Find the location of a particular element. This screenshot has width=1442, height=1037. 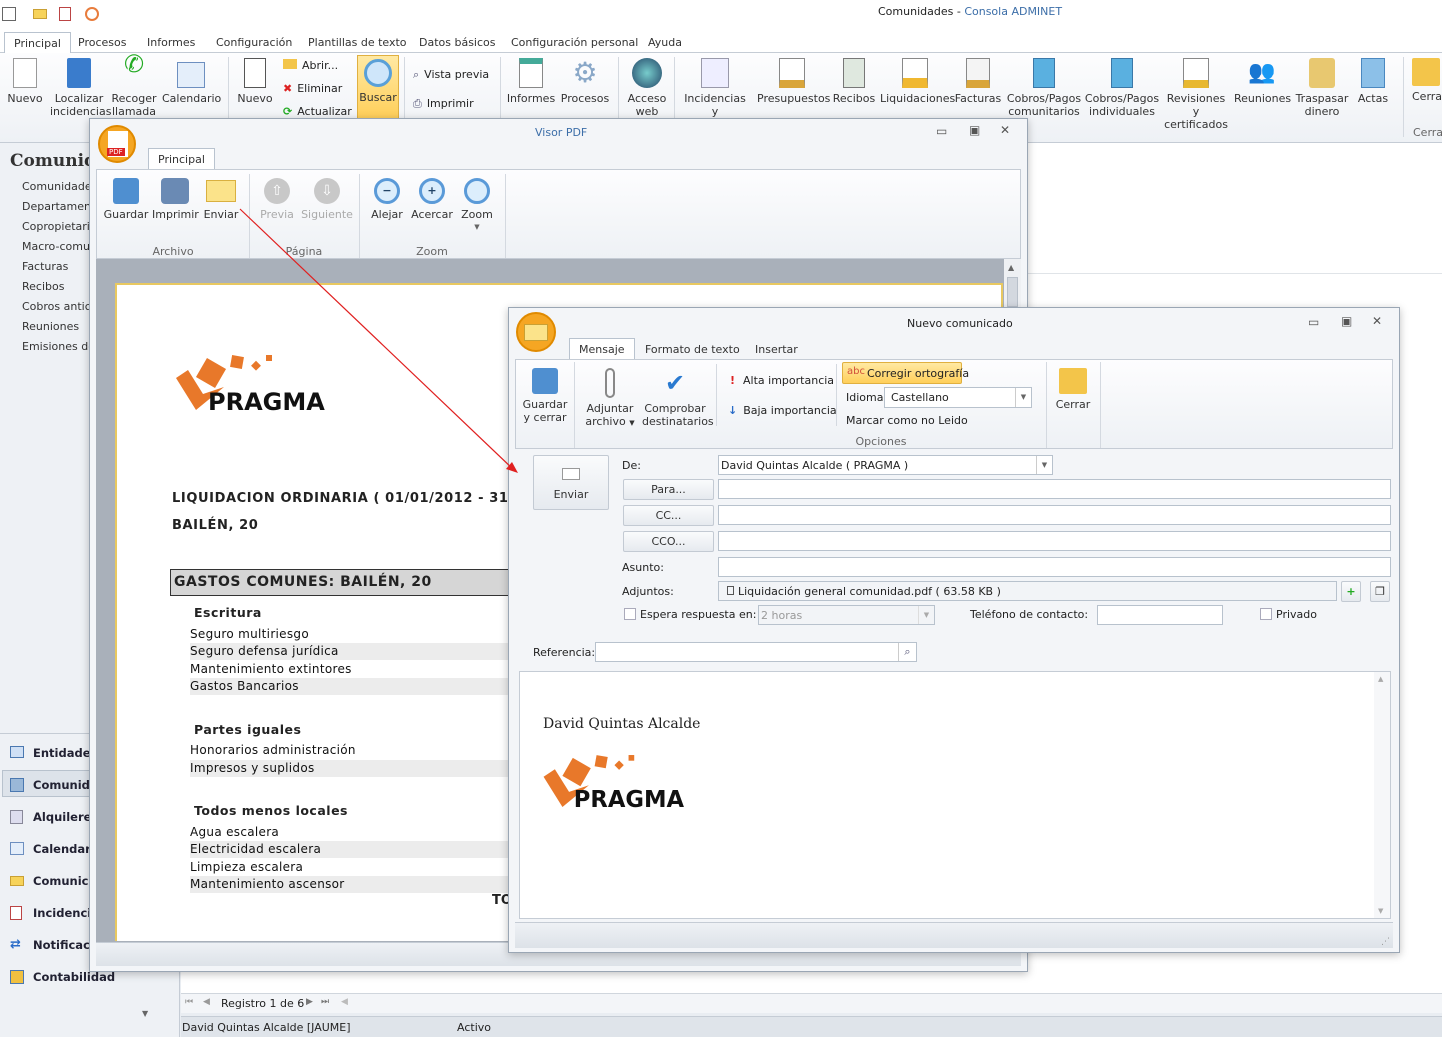

scroll-down-icon: ▼ is located at coordinates (1380, 911).